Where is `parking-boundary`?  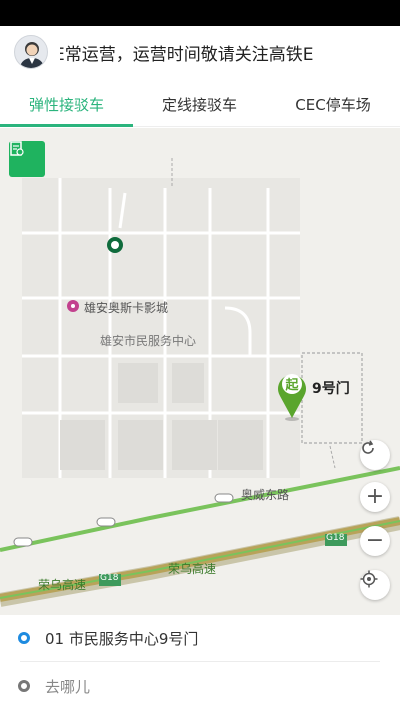 parking-boundary is located at coordinates (332, 398).